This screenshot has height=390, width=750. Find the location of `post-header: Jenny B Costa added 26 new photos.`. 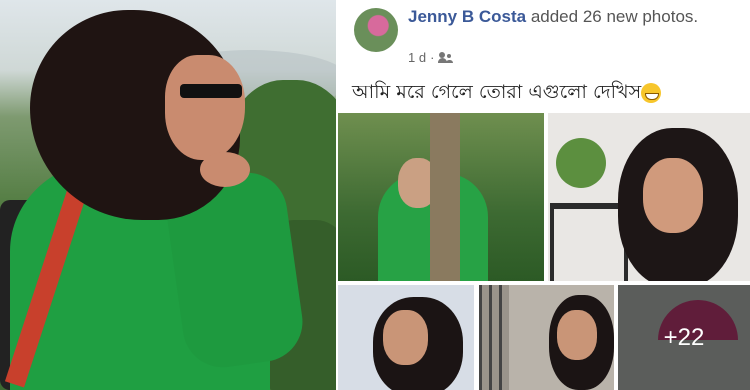

post-header: Jenny B Costa added 26 new photos. is located at coordinates (573, 16).